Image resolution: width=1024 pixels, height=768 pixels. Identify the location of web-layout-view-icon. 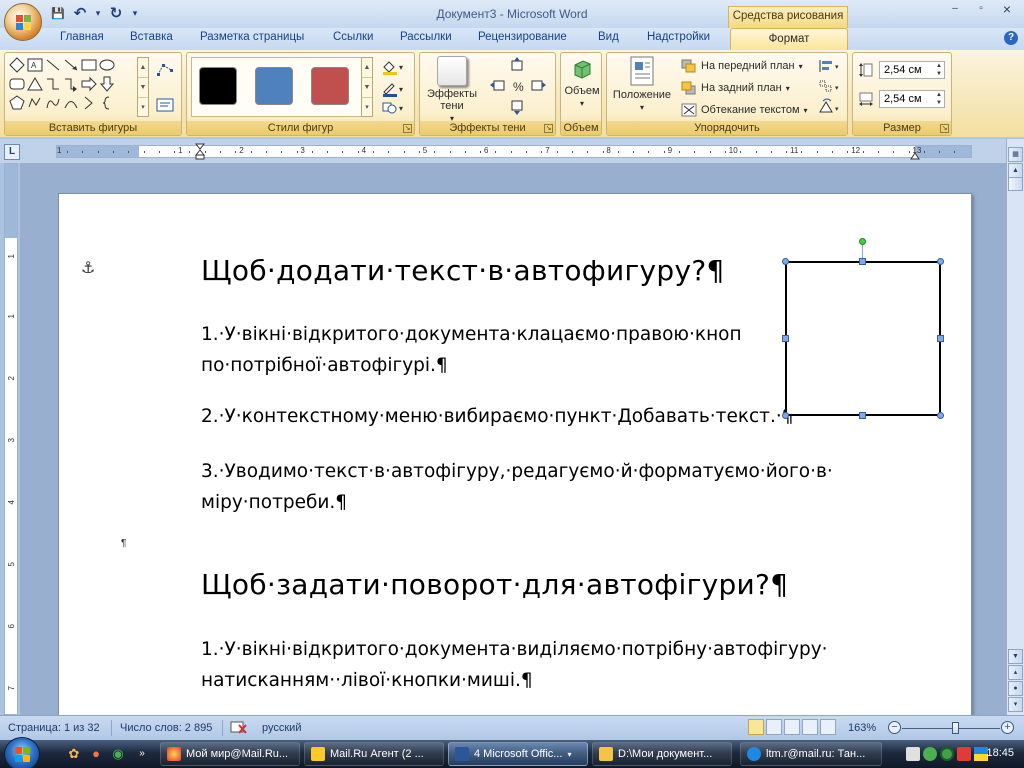
(792, 727).